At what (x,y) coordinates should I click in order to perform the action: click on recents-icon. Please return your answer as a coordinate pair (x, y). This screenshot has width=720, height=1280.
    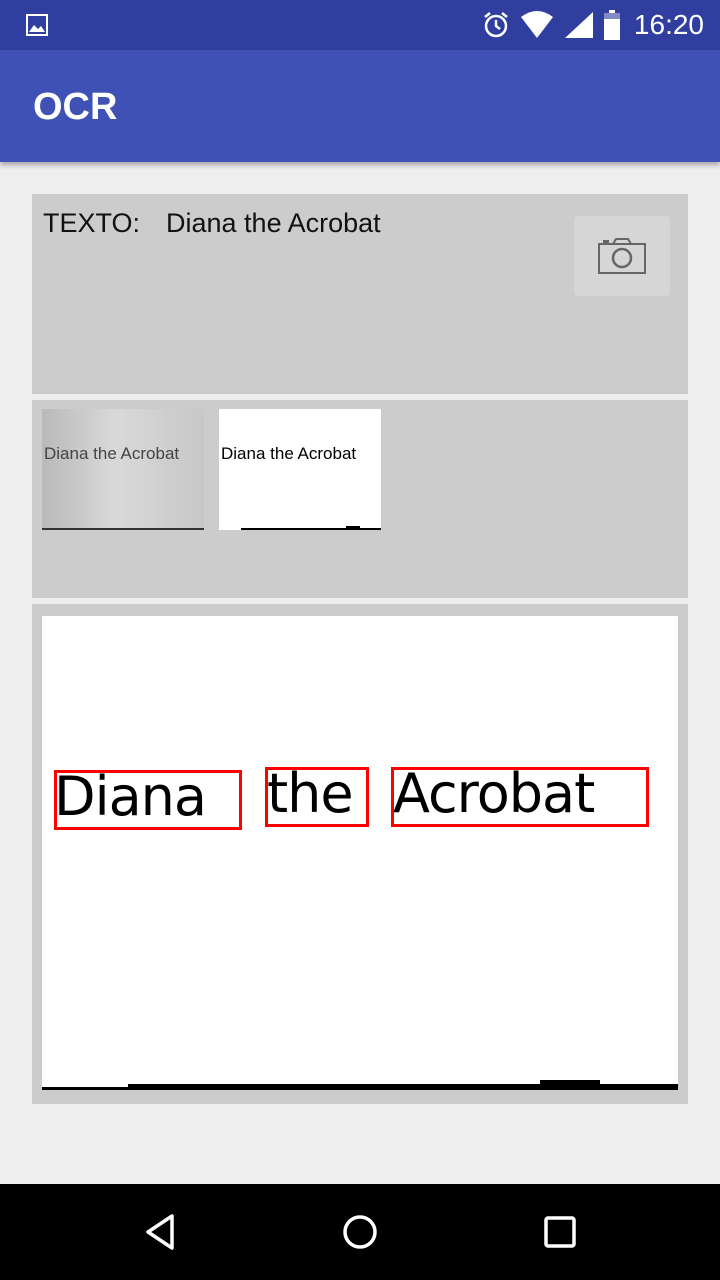
    Looking at the image, I should click on (560, 1232).